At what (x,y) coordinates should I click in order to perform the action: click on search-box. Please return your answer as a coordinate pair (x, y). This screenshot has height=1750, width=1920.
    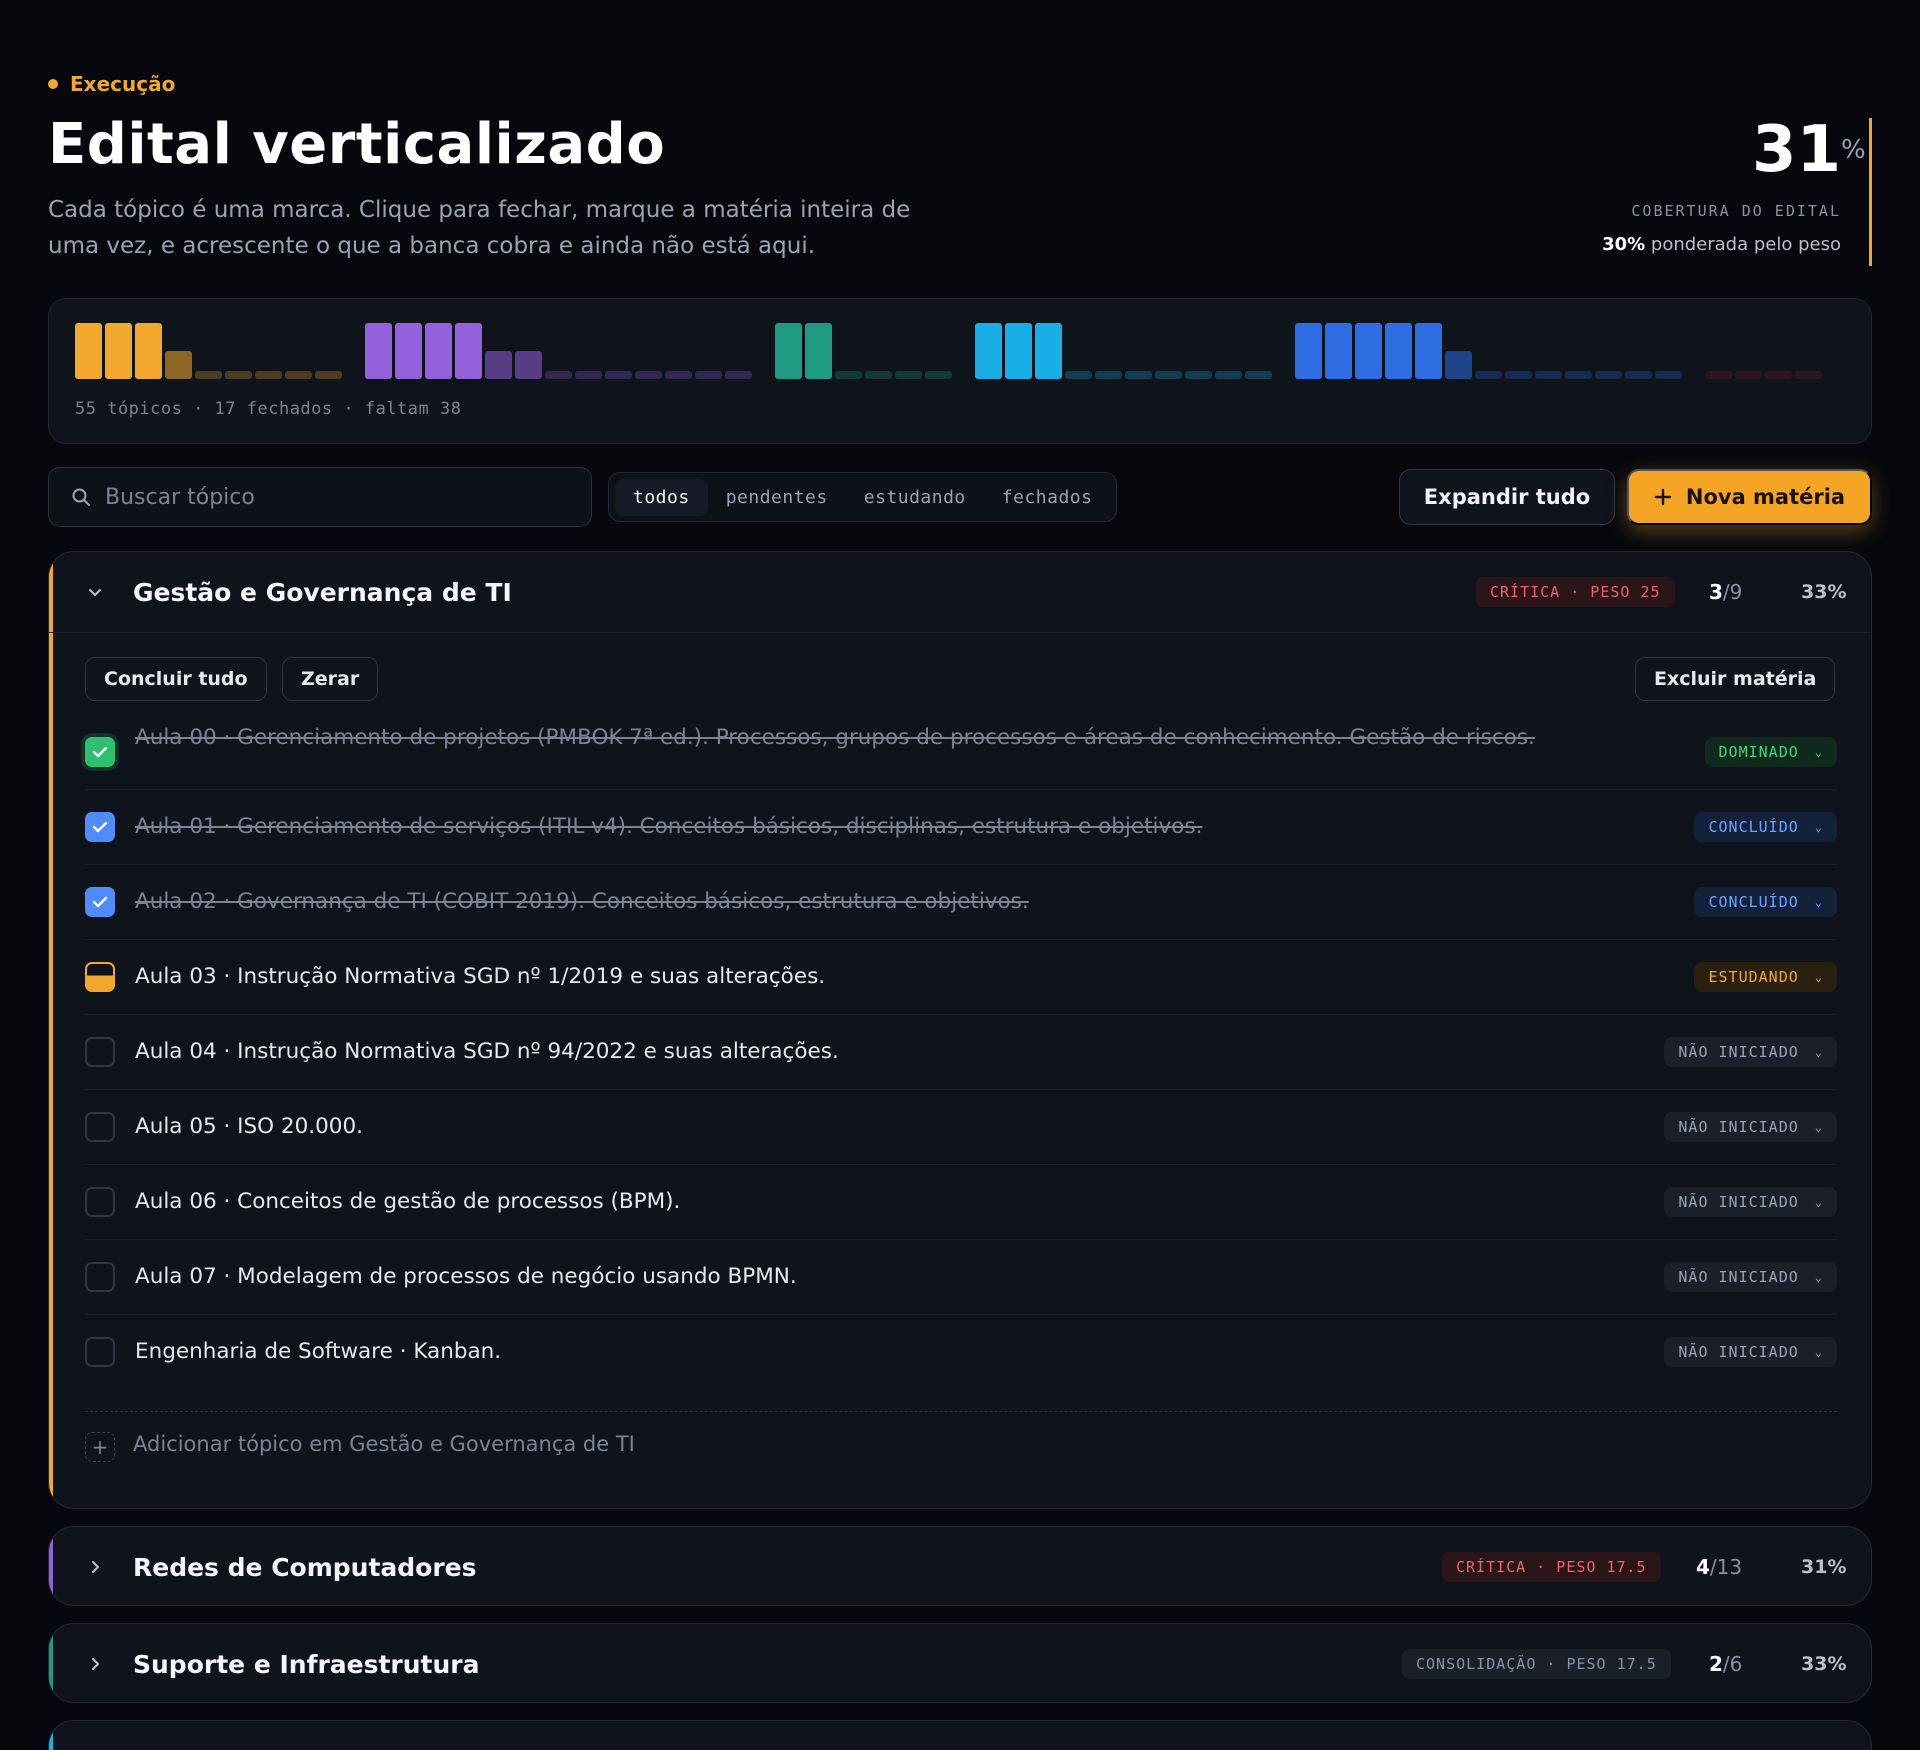
    Looking at the image, I should click on (320, 497).